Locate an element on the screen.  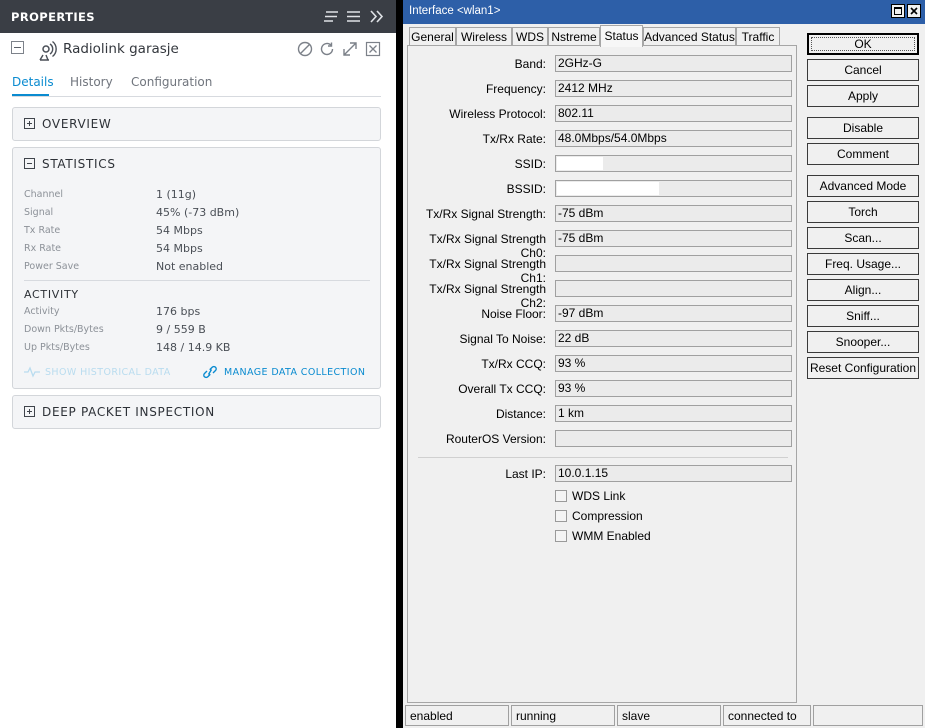
window-titlebar: Interface <wlan1> is located at coordinates (664, 12).